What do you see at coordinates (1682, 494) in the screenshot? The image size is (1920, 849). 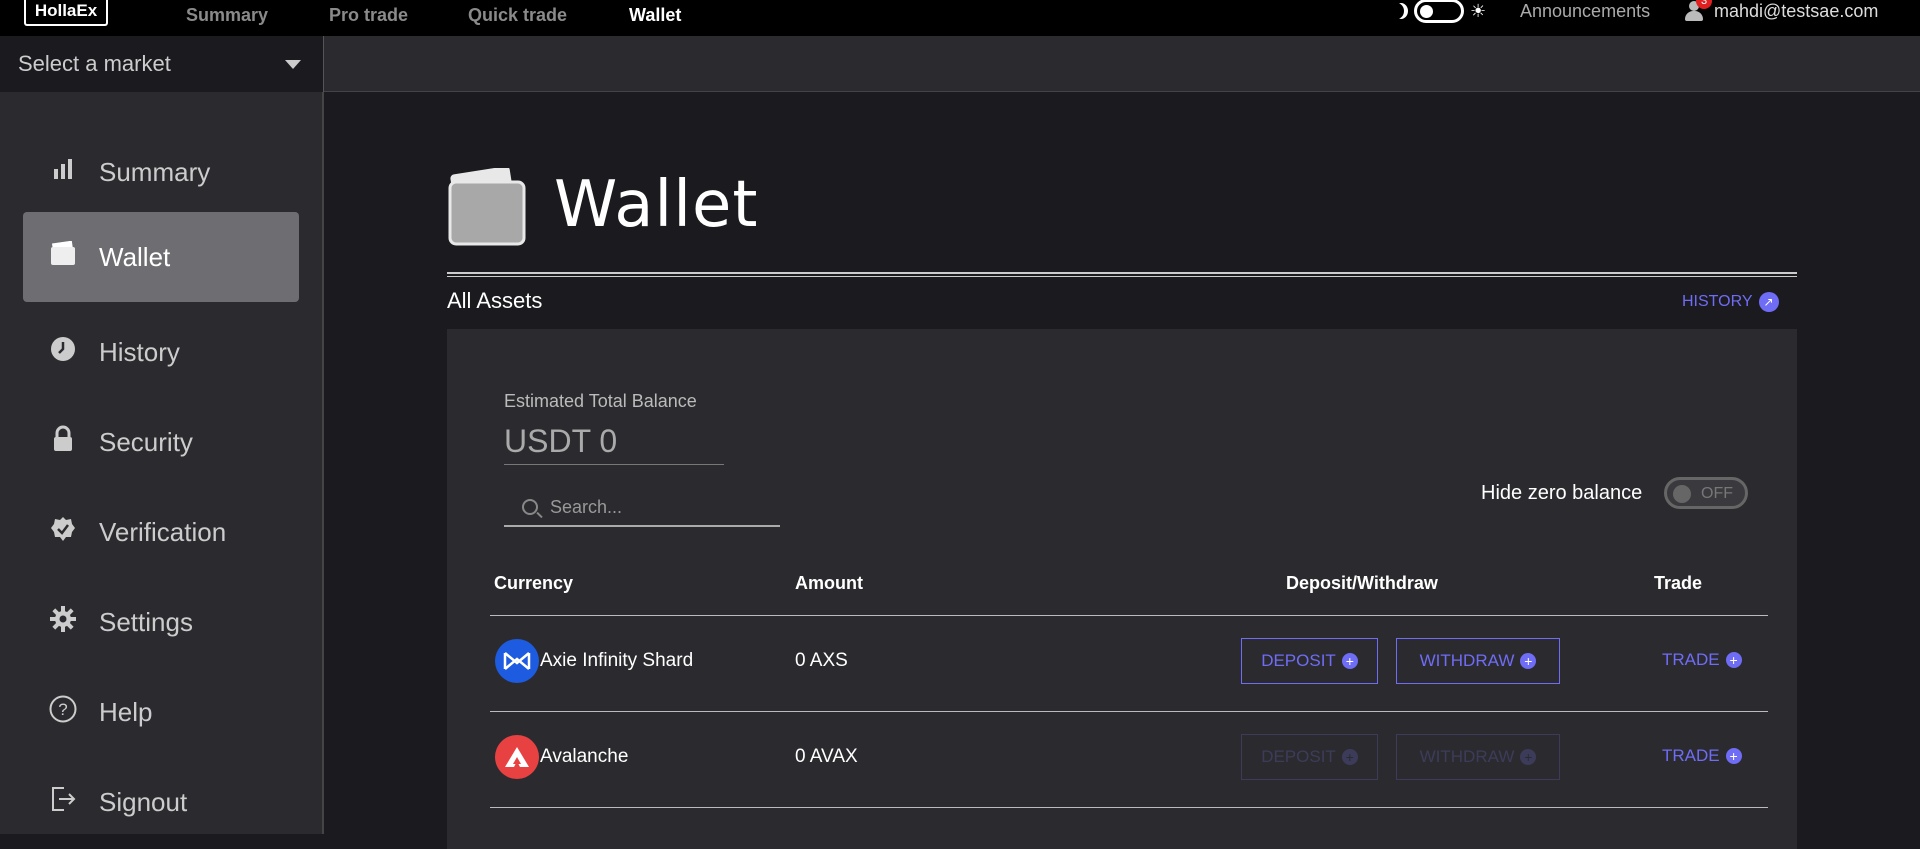 I see `toggle-knob` at bounding box center [1682, 494].